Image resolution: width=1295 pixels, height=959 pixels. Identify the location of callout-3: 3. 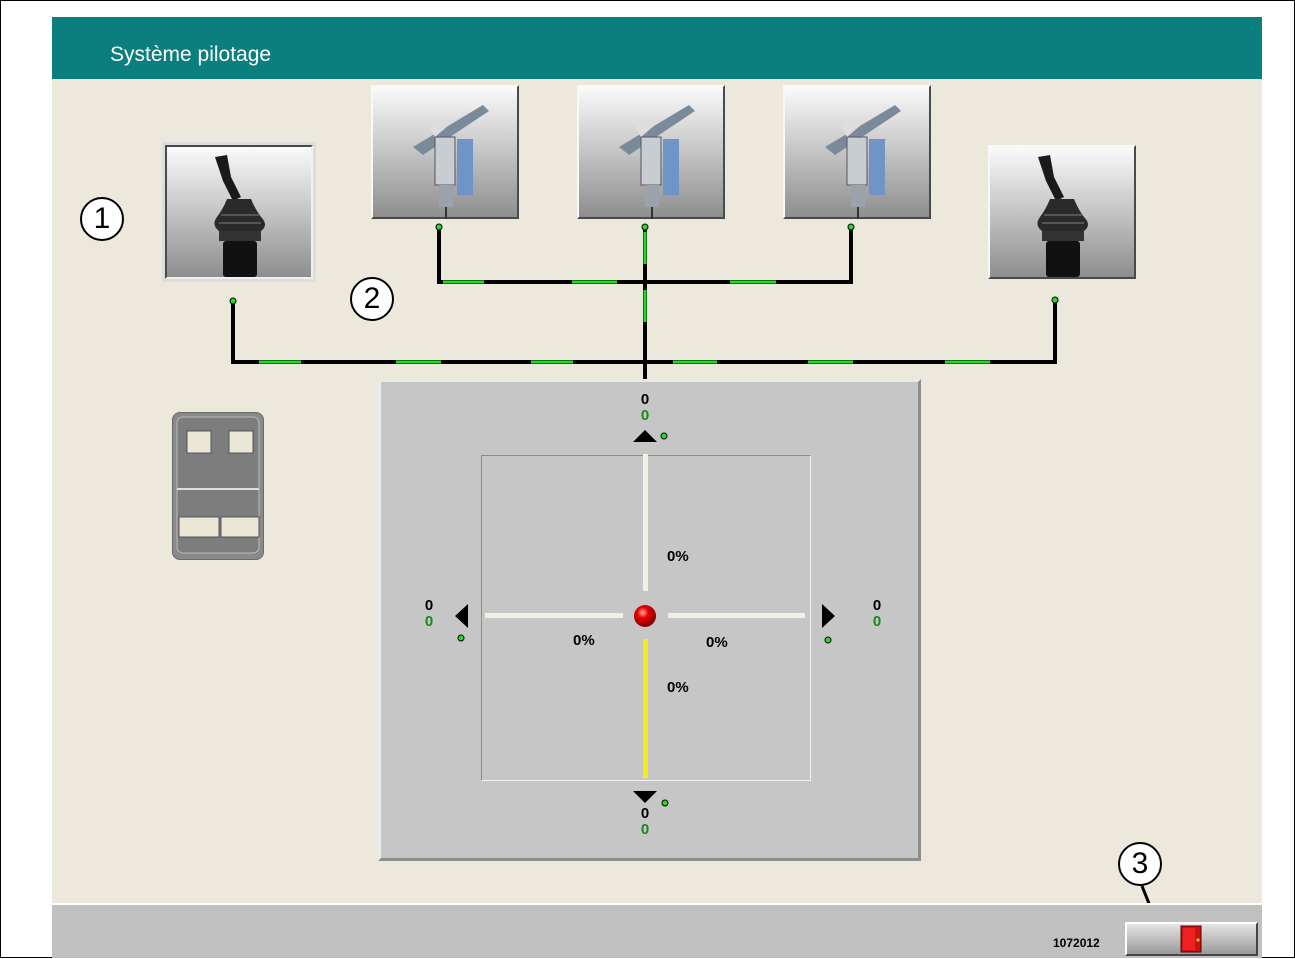
(1140, 864).